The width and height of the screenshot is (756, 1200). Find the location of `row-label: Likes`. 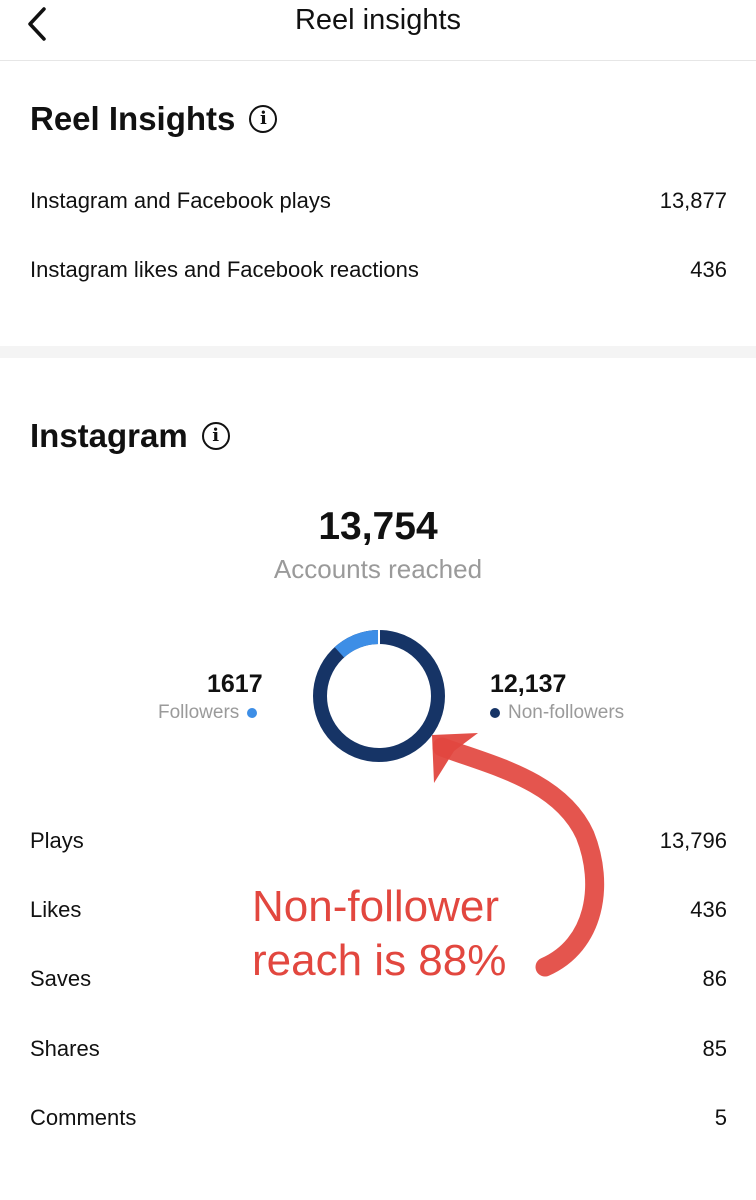

row-label: Likes is located at coordinates (56, 909).